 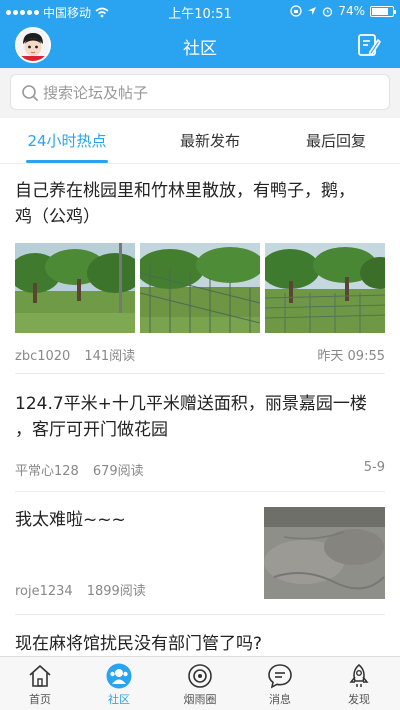 I want to click on nav-circle: 烟雨圈, so click(x=200, y=685).